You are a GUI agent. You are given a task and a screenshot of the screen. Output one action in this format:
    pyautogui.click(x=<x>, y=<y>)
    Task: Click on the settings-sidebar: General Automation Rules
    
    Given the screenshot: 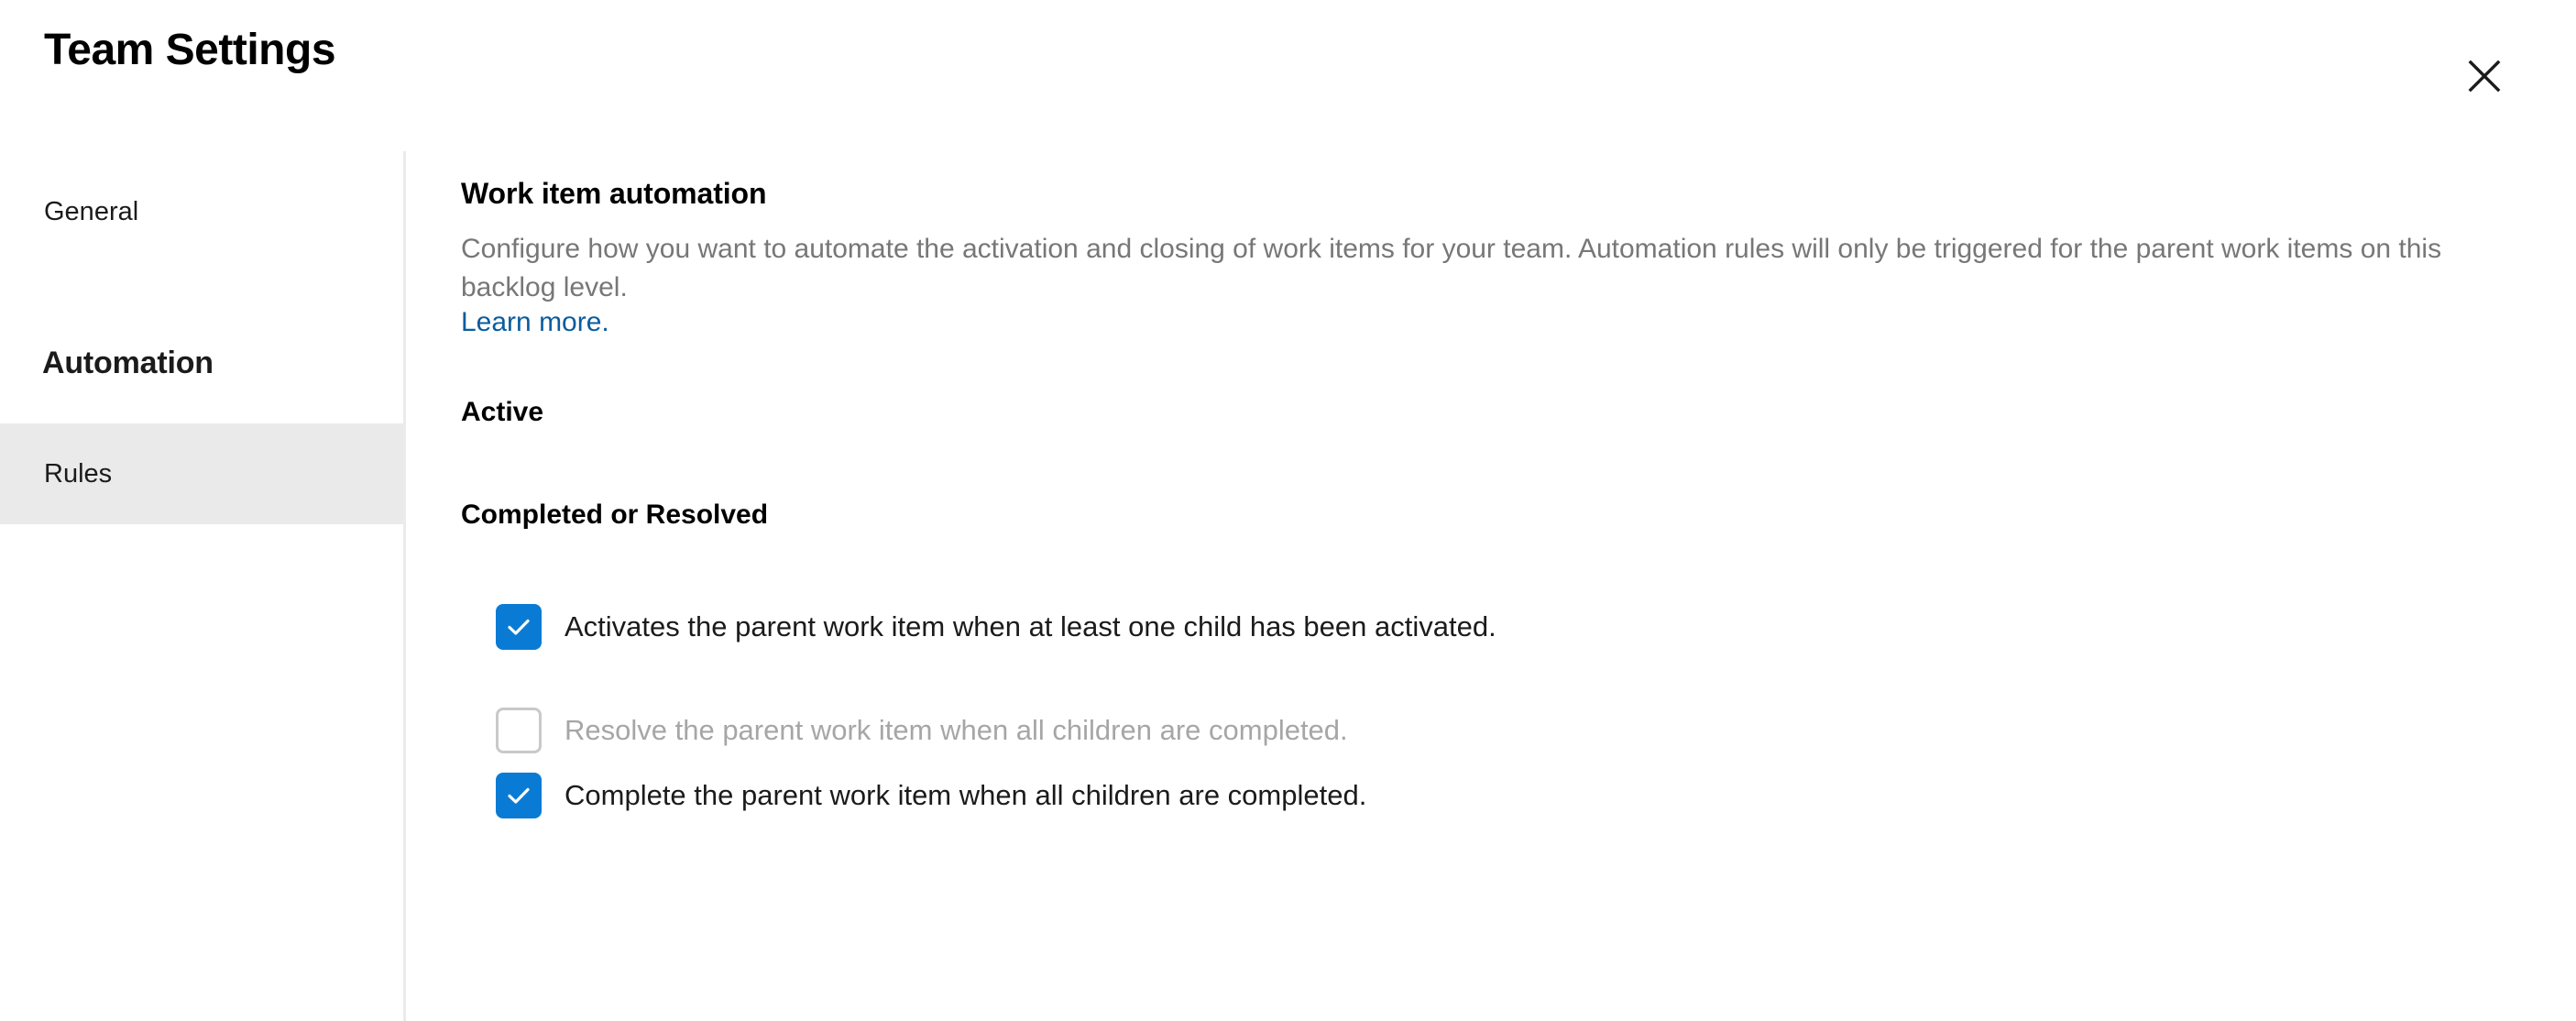 What is the action you would take?
    pyautogui.click(x=202, y=586)
    